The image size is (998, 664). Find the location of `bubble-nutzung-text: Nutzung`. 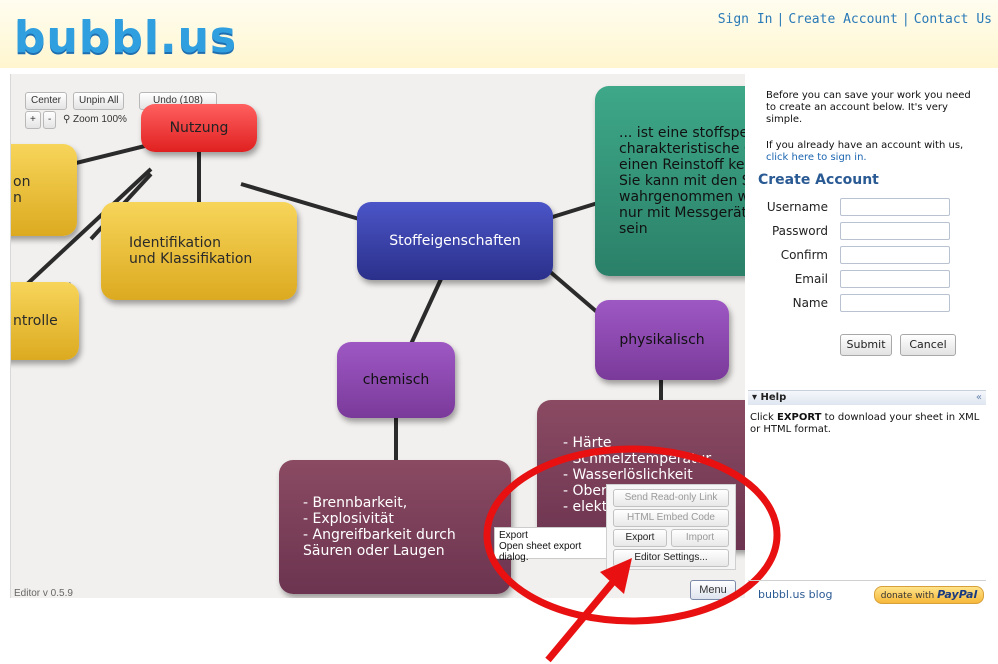

bubble-nutzung-text: Nutzung is located at coordinates (199, 128).